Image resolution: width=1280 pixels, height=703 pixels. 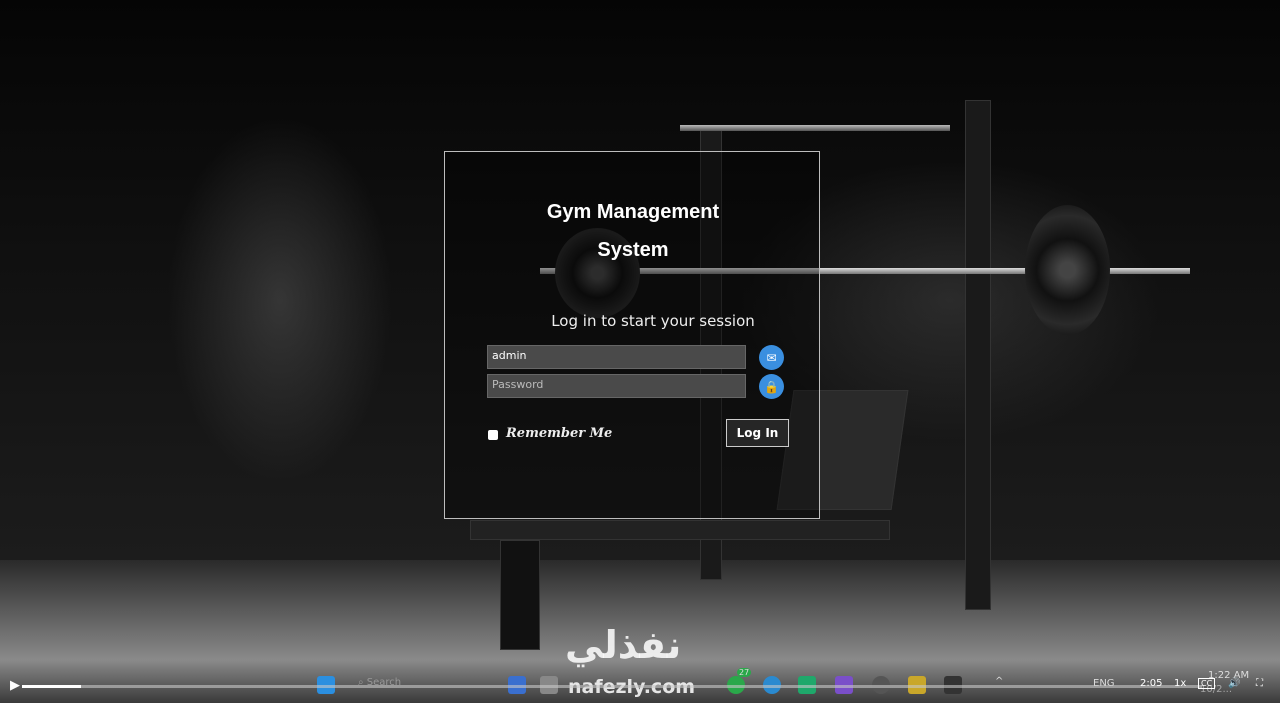 I want to click on bench-seat, so click(x=680, y=530).